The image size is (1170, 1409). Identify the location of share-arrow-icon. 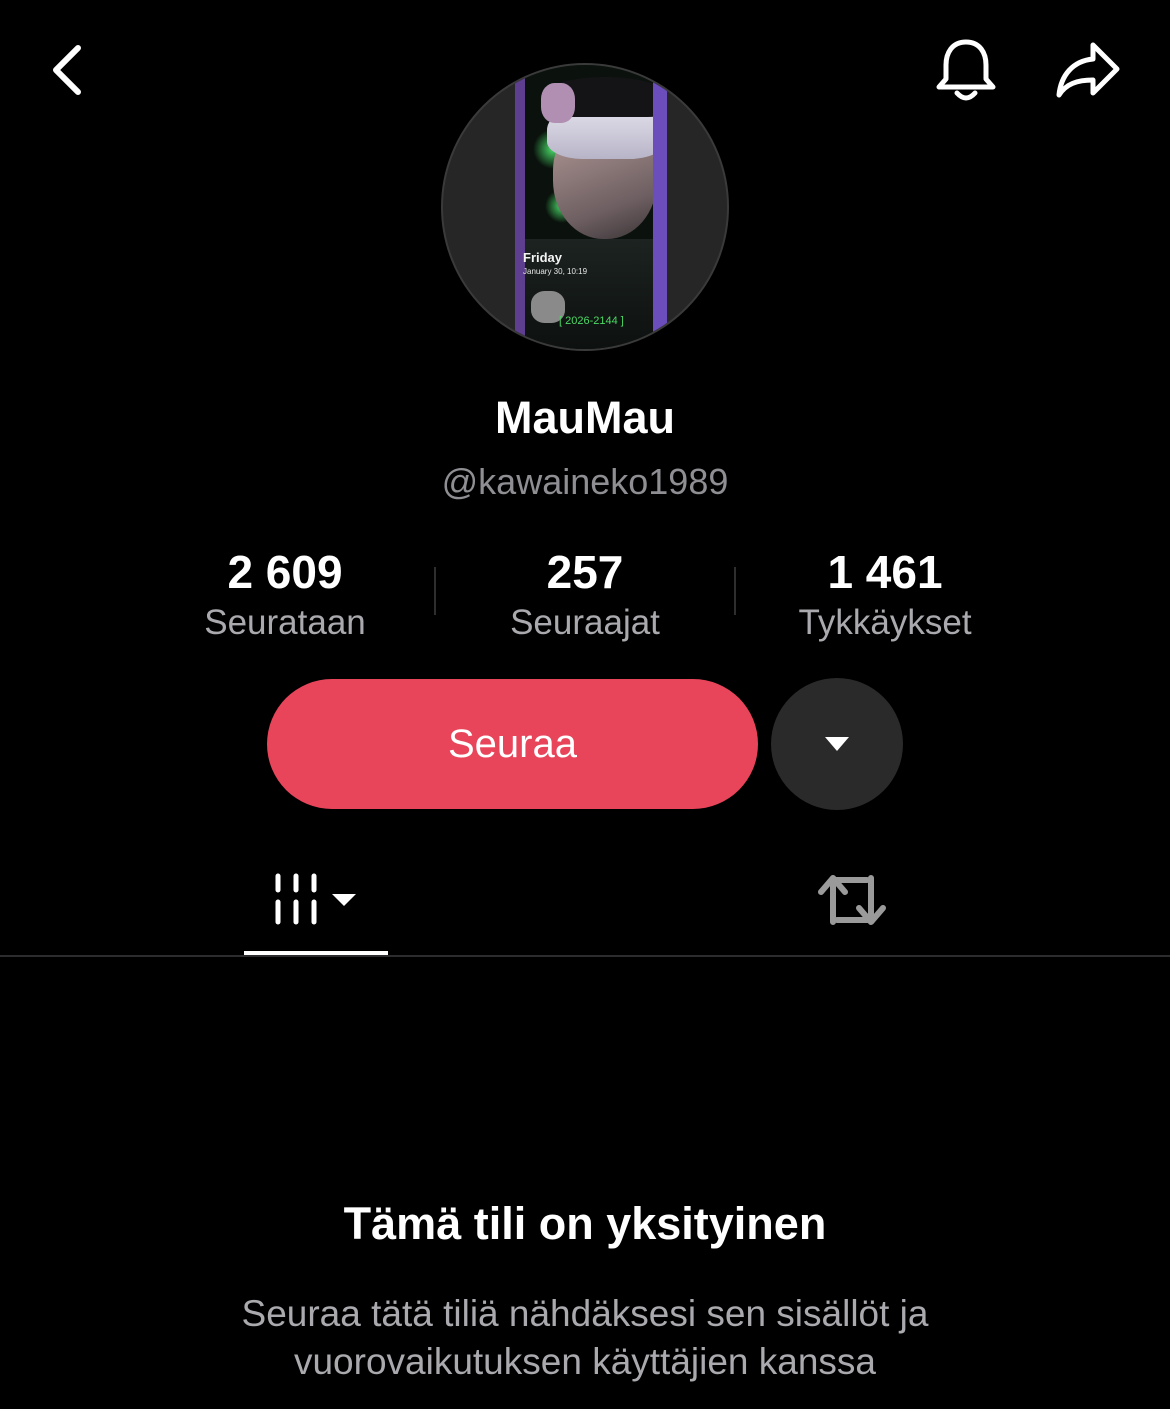
(1088, 70).